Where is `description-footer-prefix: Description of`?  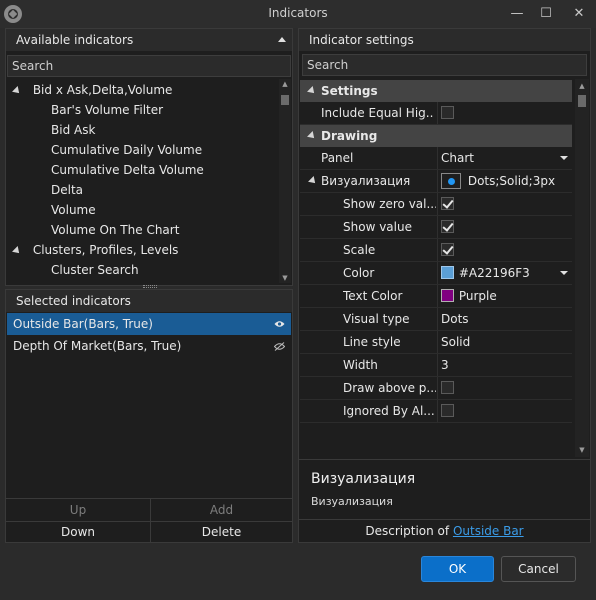
description-footer-prefix: Description of is located at coordinates (407, 531).